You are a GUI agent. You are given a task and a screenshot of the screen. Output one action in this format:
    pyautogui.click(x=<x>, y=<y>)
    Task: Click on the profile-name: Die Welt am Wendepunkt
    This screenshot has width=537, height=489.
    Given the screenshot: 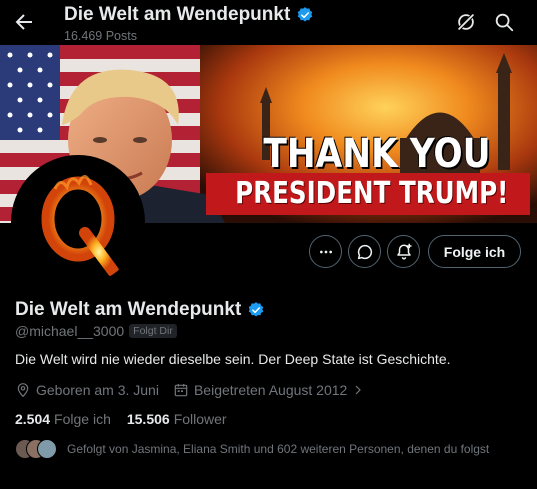 What is the action you would take?
    pyautogui.click(x=140, y=310)
    